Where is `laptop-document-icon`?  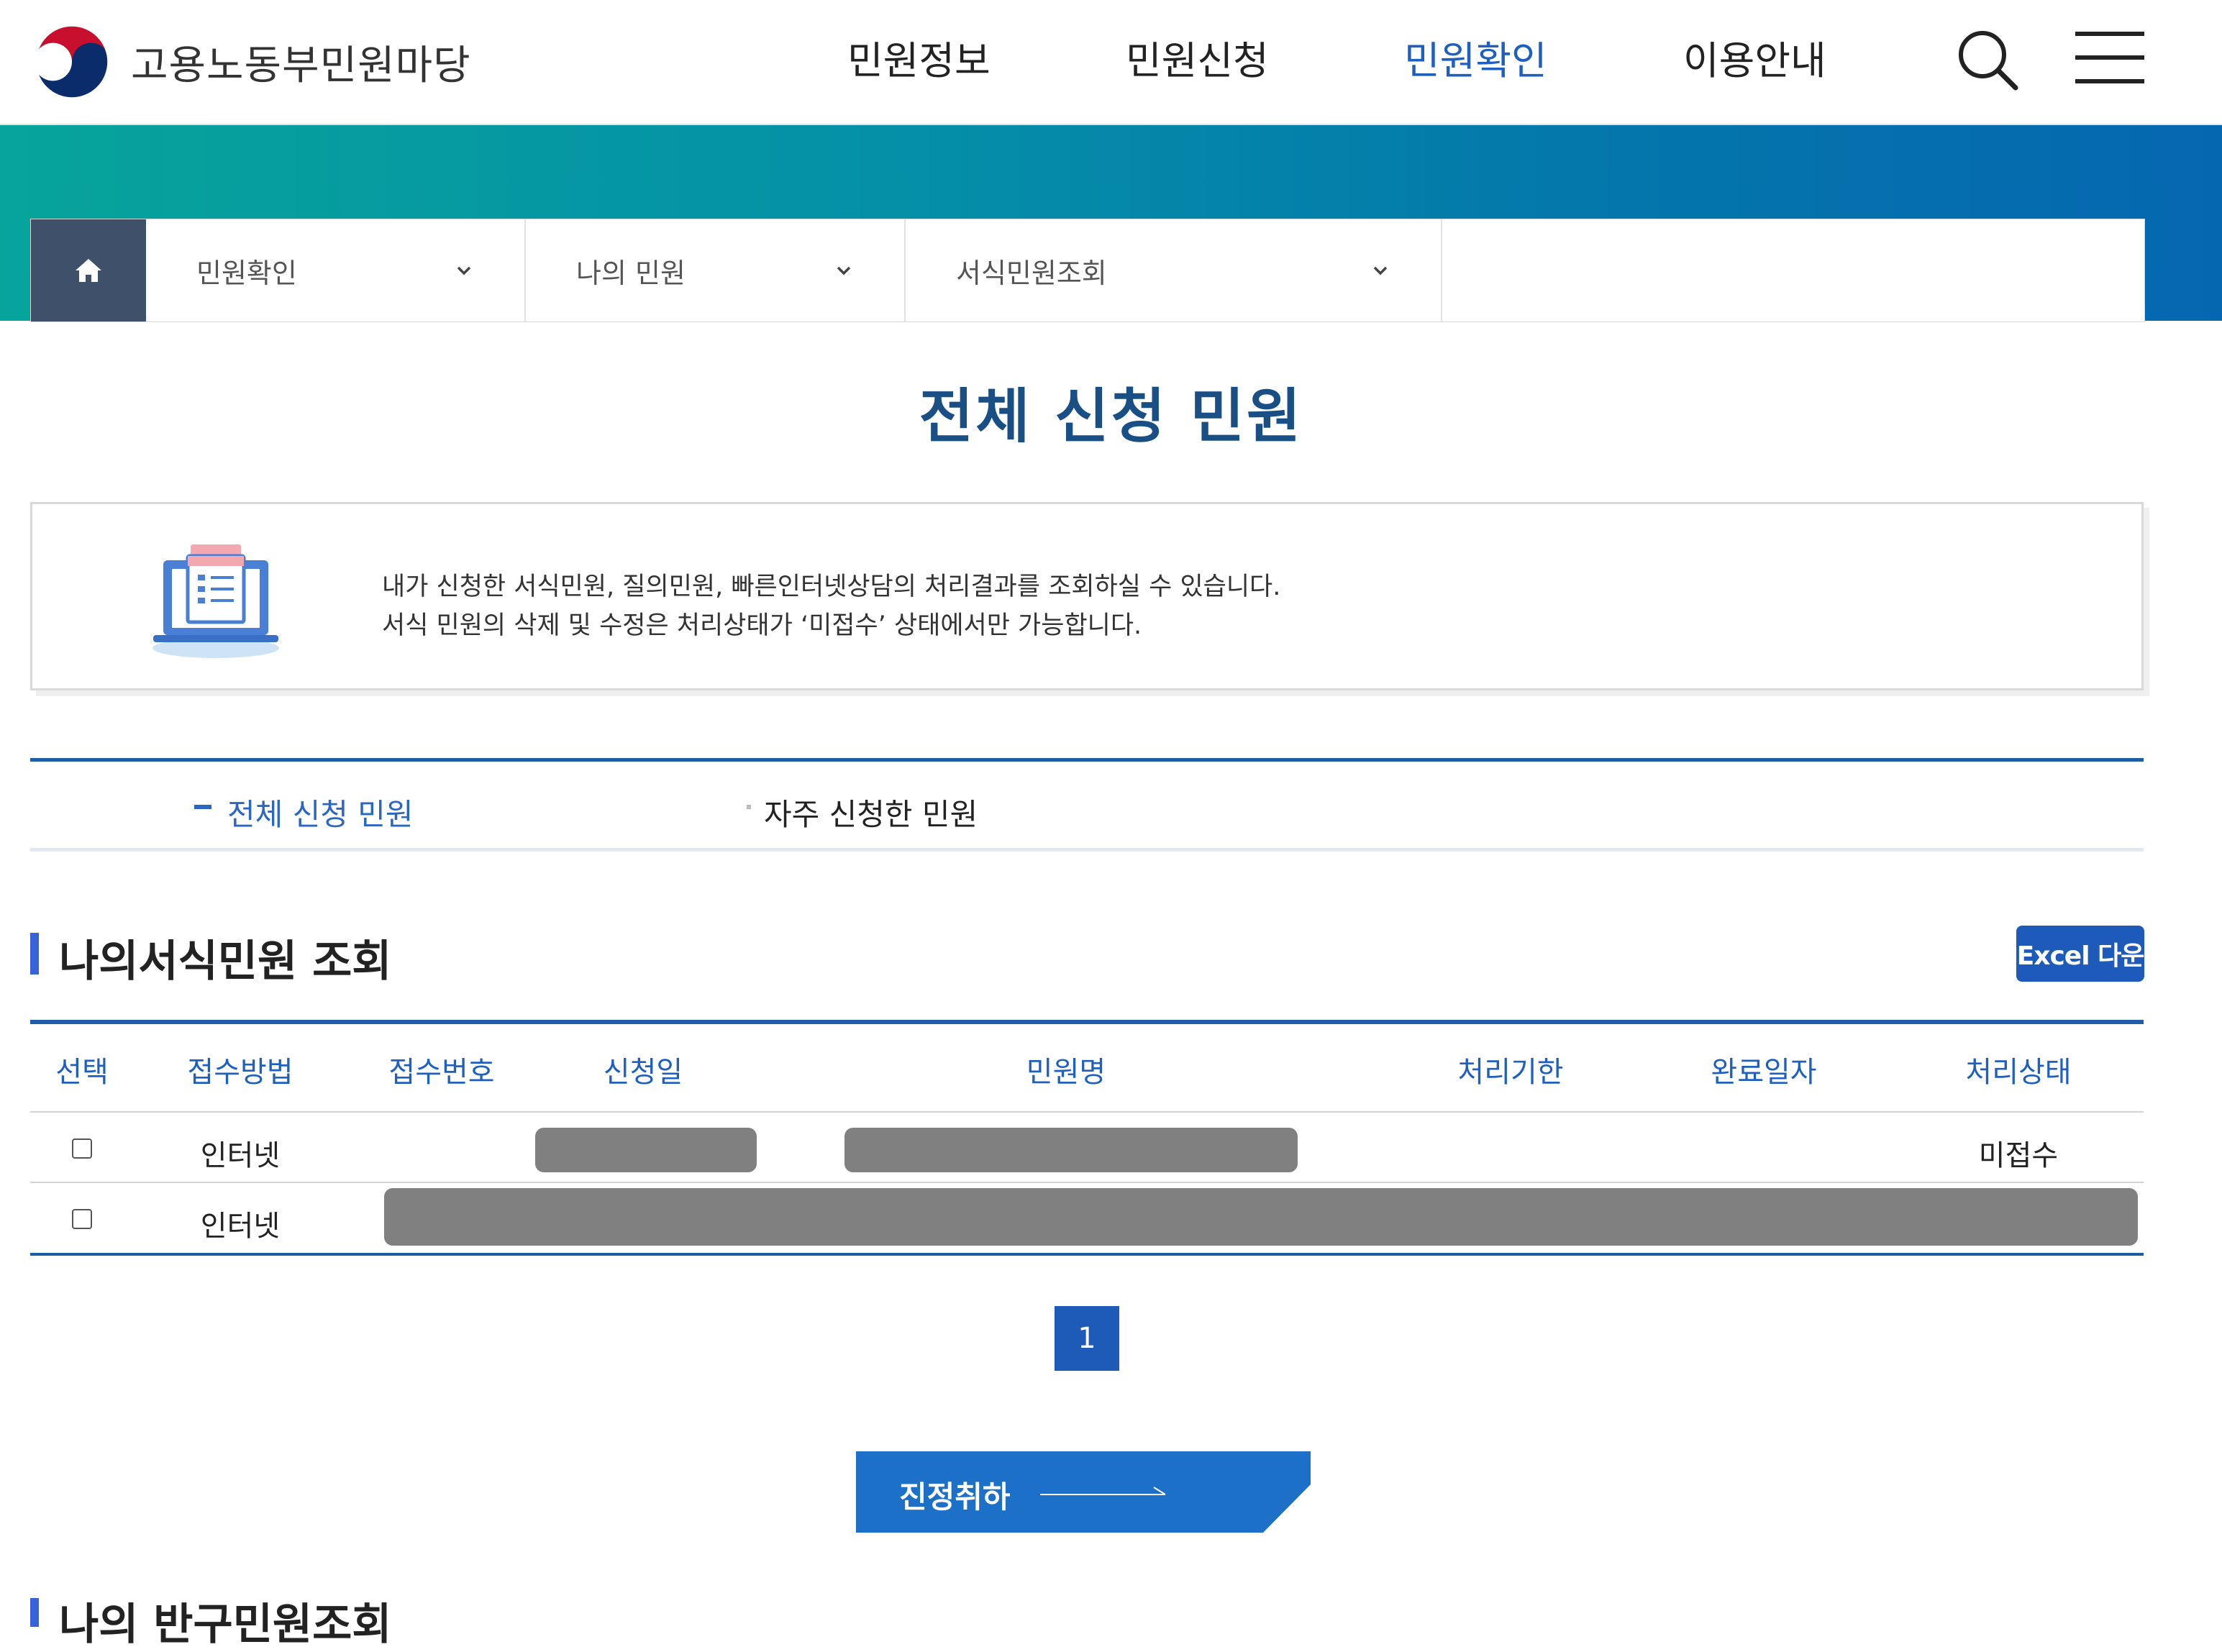
laptop-document-icon is located at coordinates (215, 601).